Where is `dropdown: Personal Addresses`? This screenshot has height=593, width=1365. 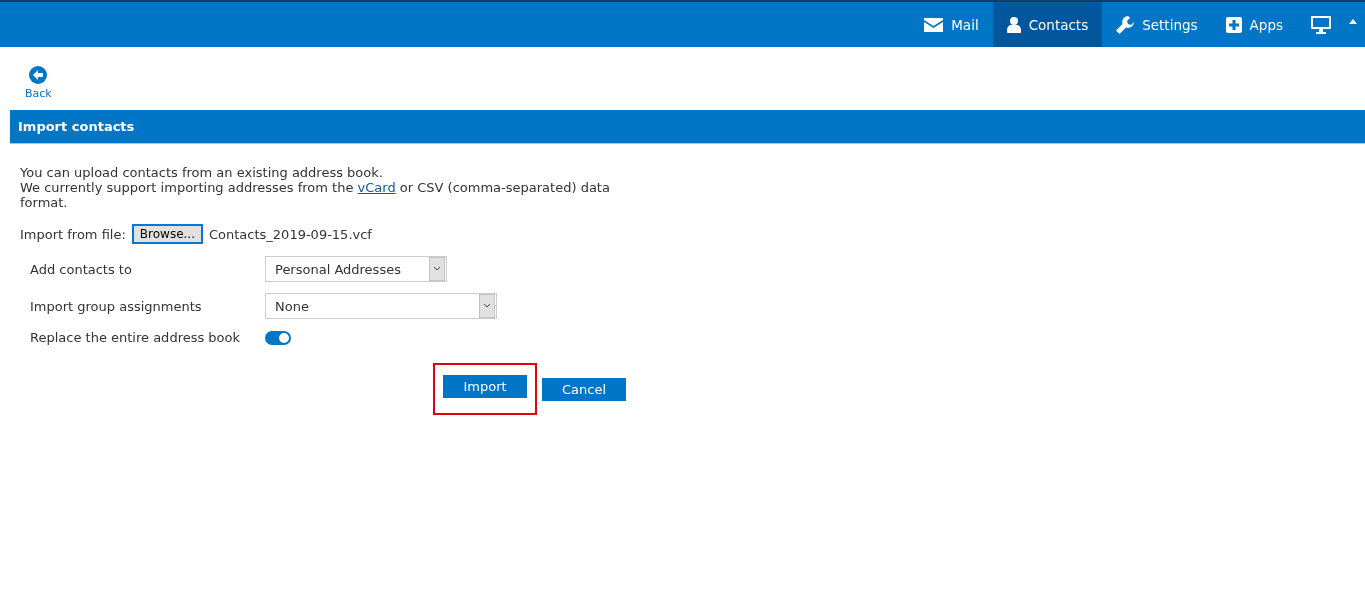
dropdown: Personal Addresses is located at coordinates (356, 269).